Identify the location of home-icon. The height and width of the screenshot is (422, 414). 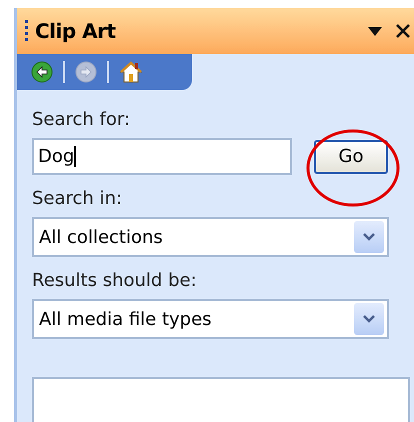
(131, 72).